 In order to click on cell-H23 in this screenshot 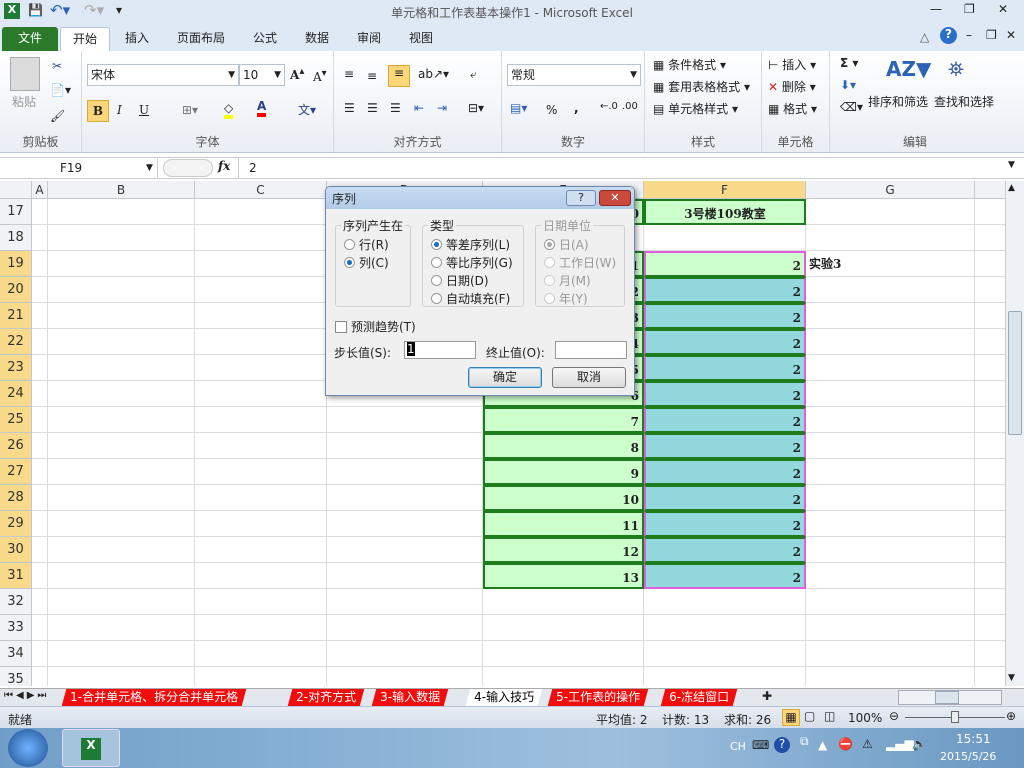, I will do `click(990, 368)`.